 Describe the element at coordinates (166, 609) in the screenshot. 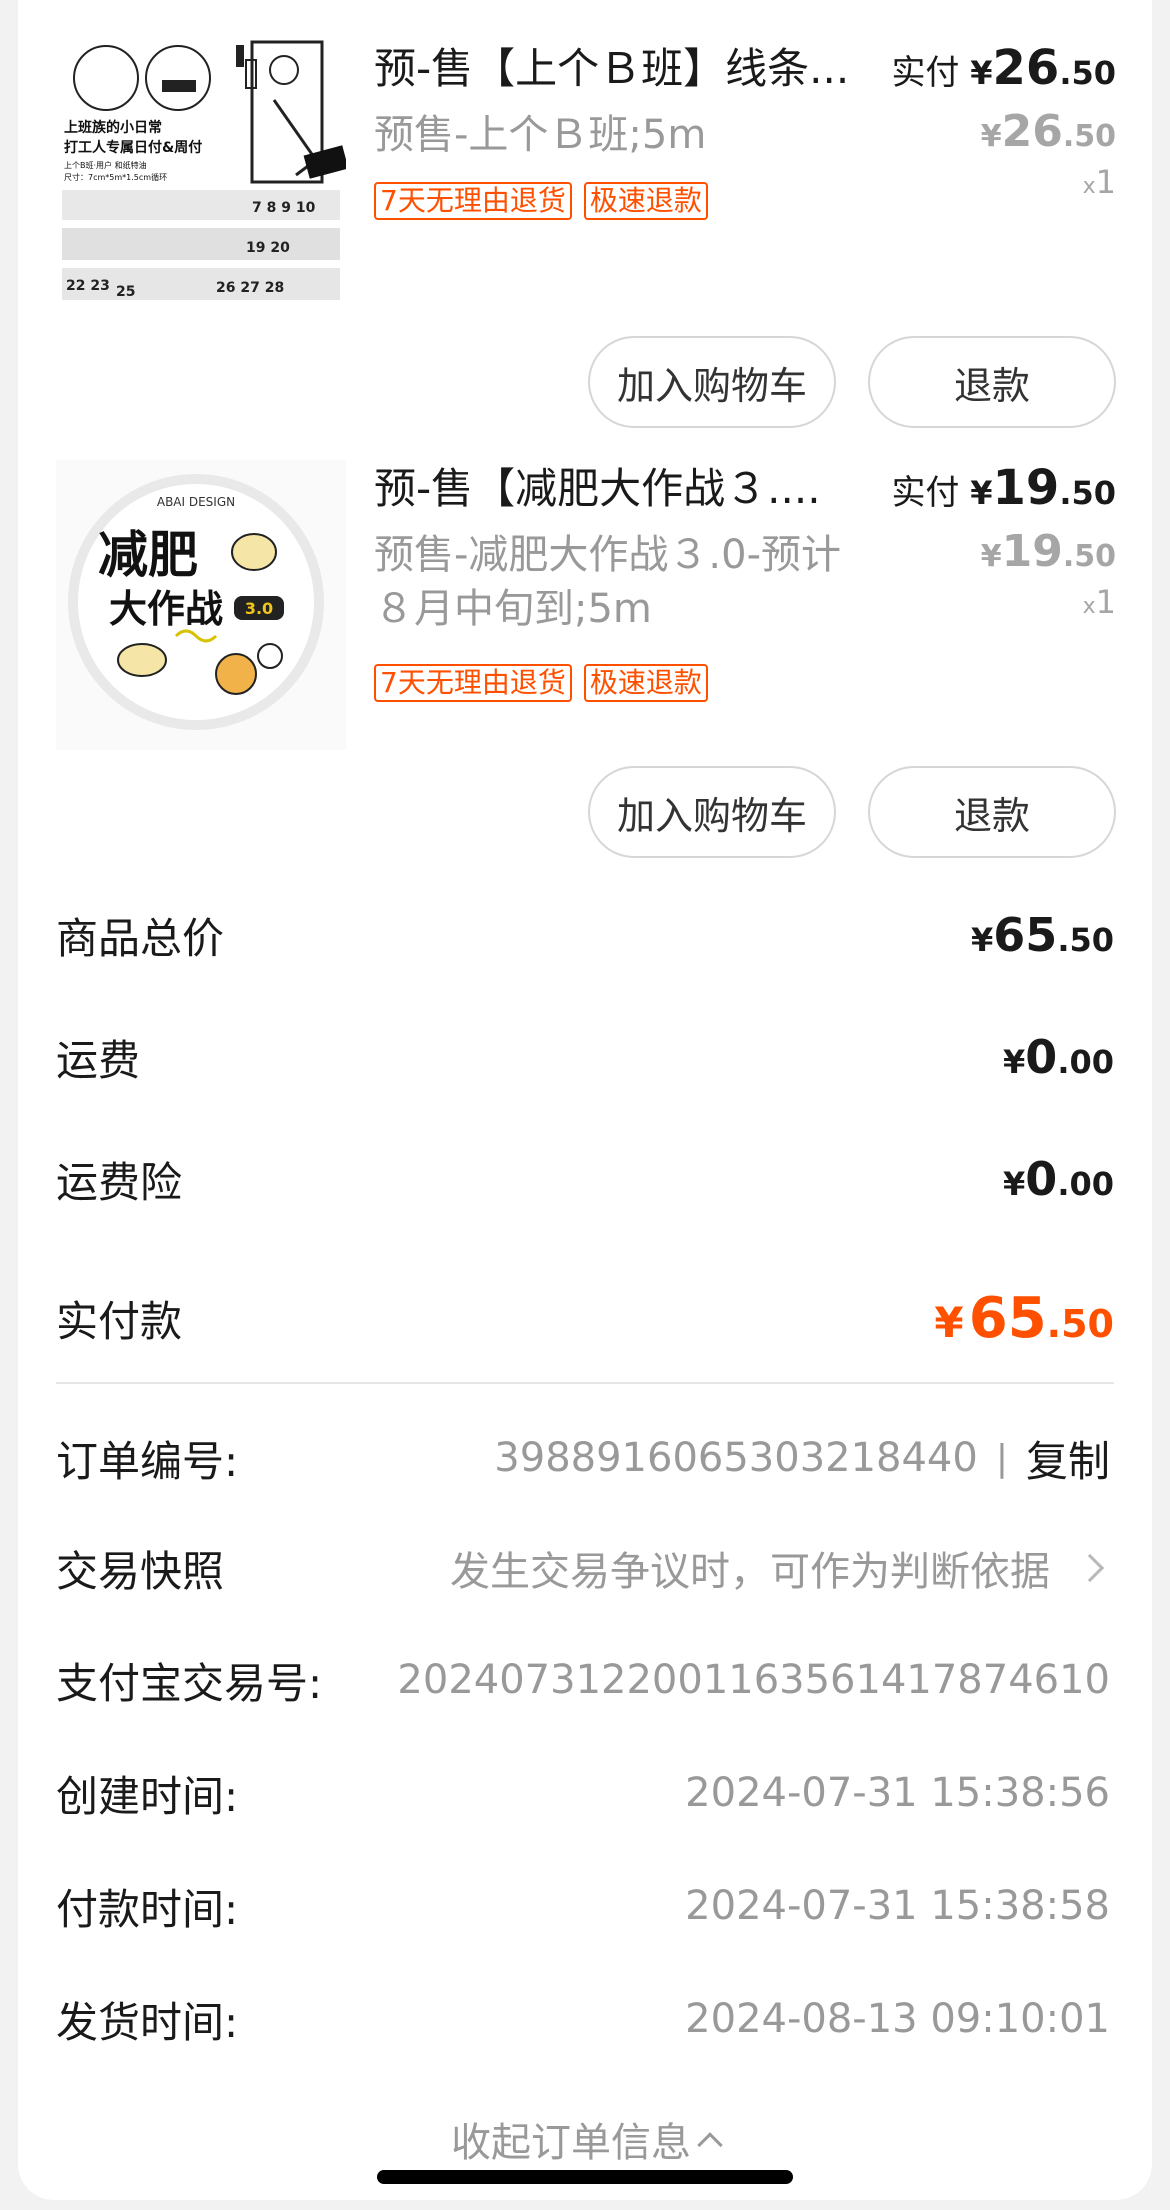

I see `thumb-title-2: 大作战` at that location.